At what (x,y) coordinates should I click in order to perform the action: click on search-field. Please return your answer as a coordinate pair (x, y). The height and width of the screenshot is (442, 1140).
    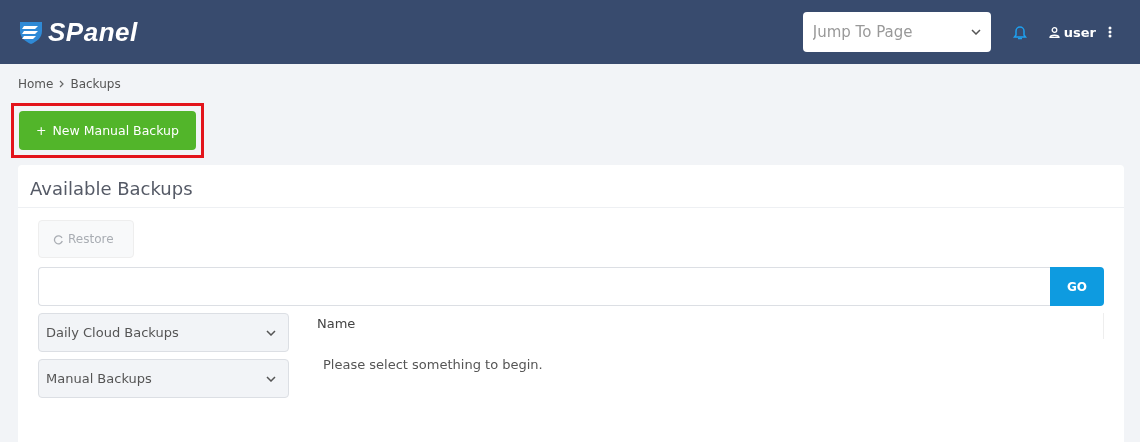
    Looking at the image, I should click on (544, 286).